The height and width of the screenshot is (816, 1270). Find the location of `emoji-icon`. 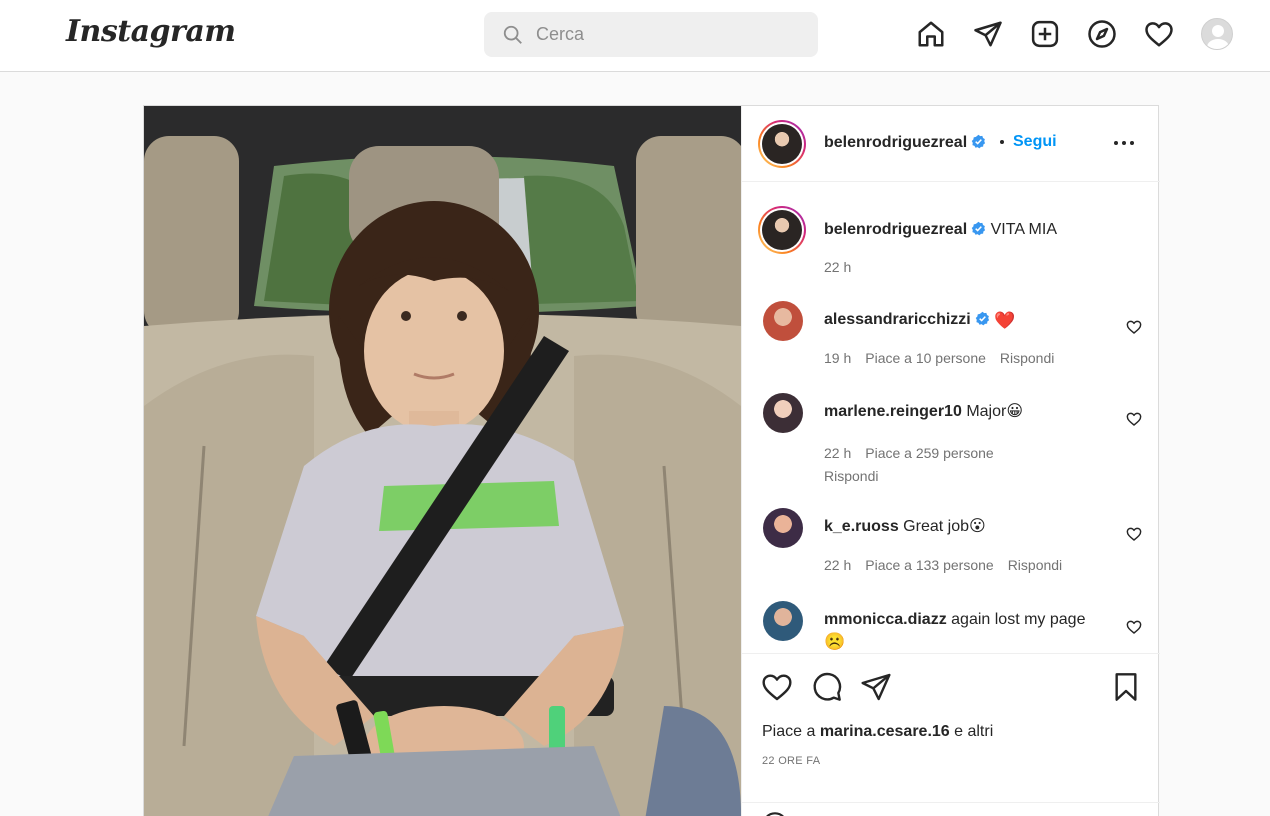

emoji-icon is located at coordinates (775, 813).